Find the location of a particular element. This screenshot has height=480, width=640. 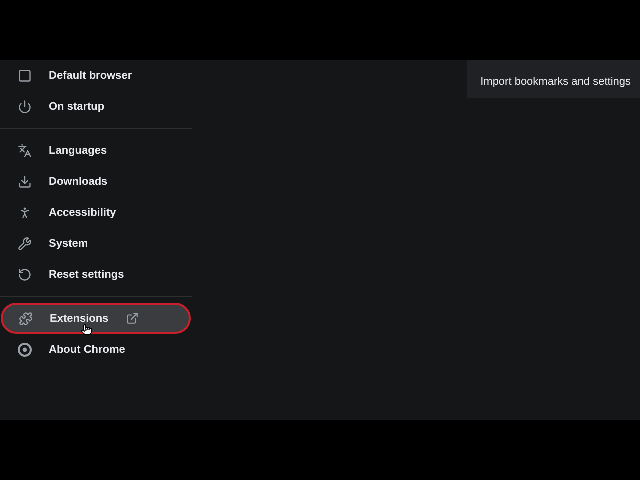

external-link-icon is located at coordinates (132, 318).